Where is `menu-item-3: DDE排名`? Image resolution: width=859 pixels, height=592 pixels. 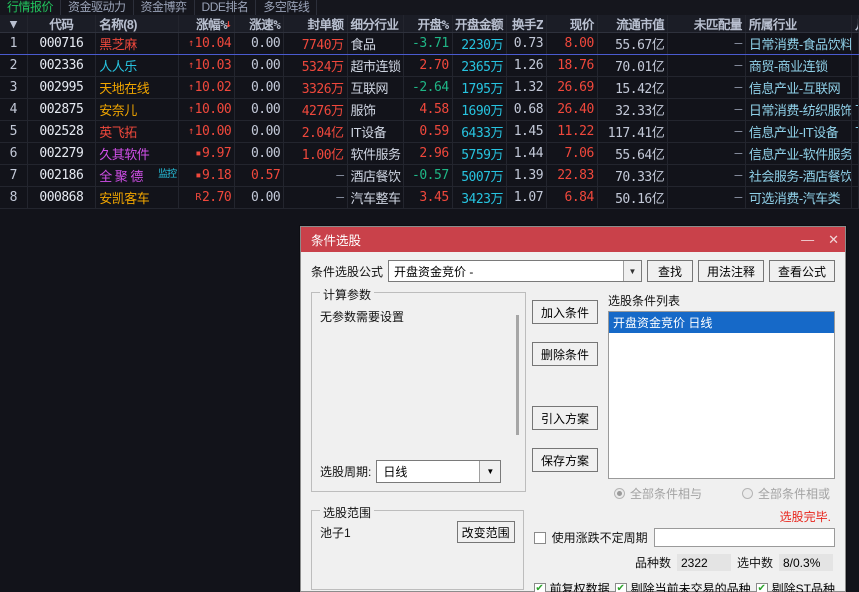 menu-item-3: DDE排名 is located at coordinates (226, 7).